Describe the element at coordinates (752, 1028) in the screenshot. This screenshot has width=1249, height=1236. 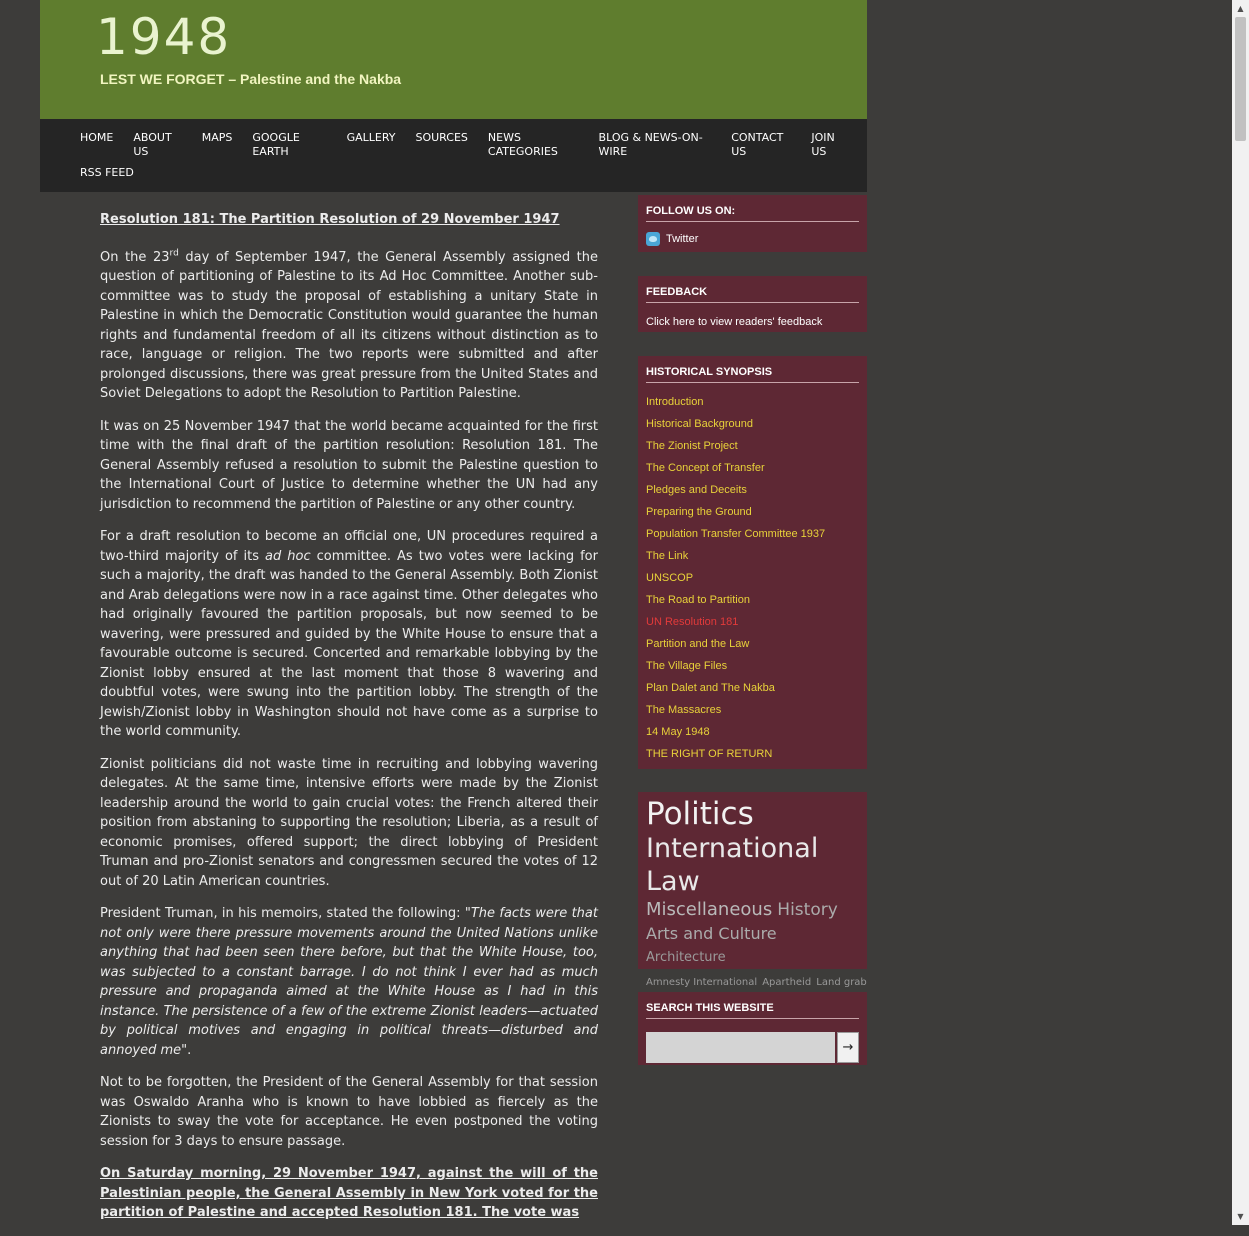
I see `search-widget: SEARCH THIS WEBSITE →` at that location.